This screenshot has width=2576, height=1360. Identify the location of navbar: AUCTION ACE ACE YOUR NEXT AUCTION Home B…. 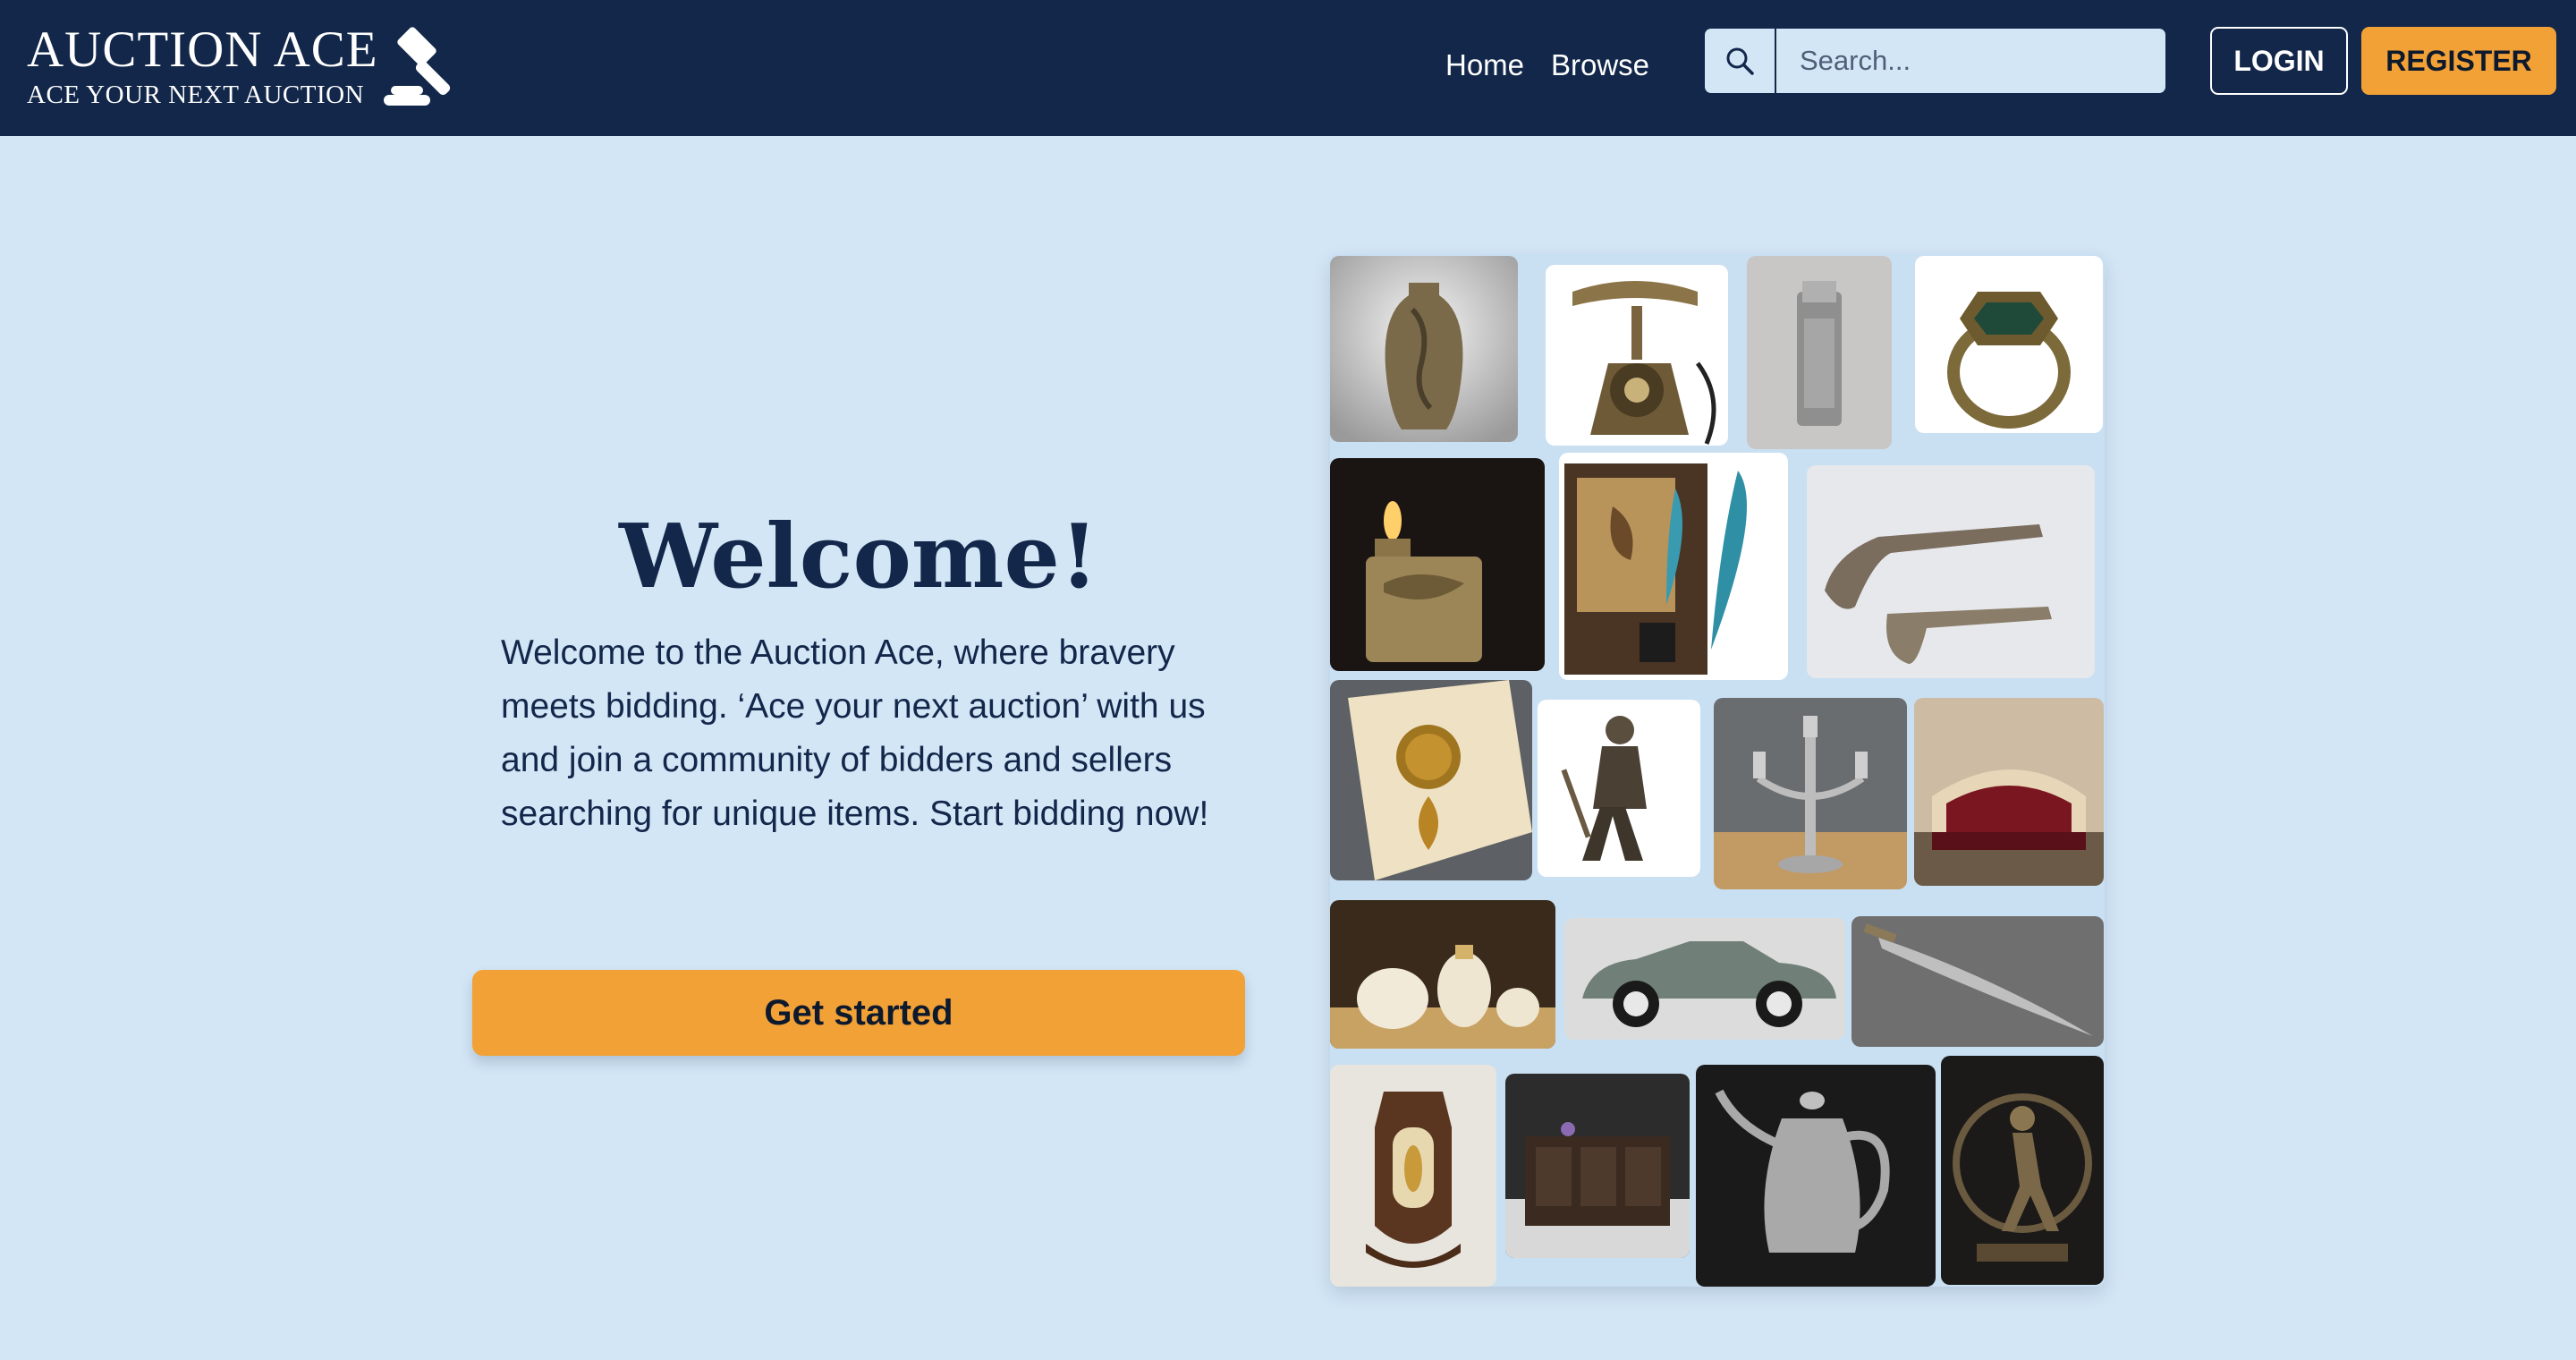
(1288, 68).